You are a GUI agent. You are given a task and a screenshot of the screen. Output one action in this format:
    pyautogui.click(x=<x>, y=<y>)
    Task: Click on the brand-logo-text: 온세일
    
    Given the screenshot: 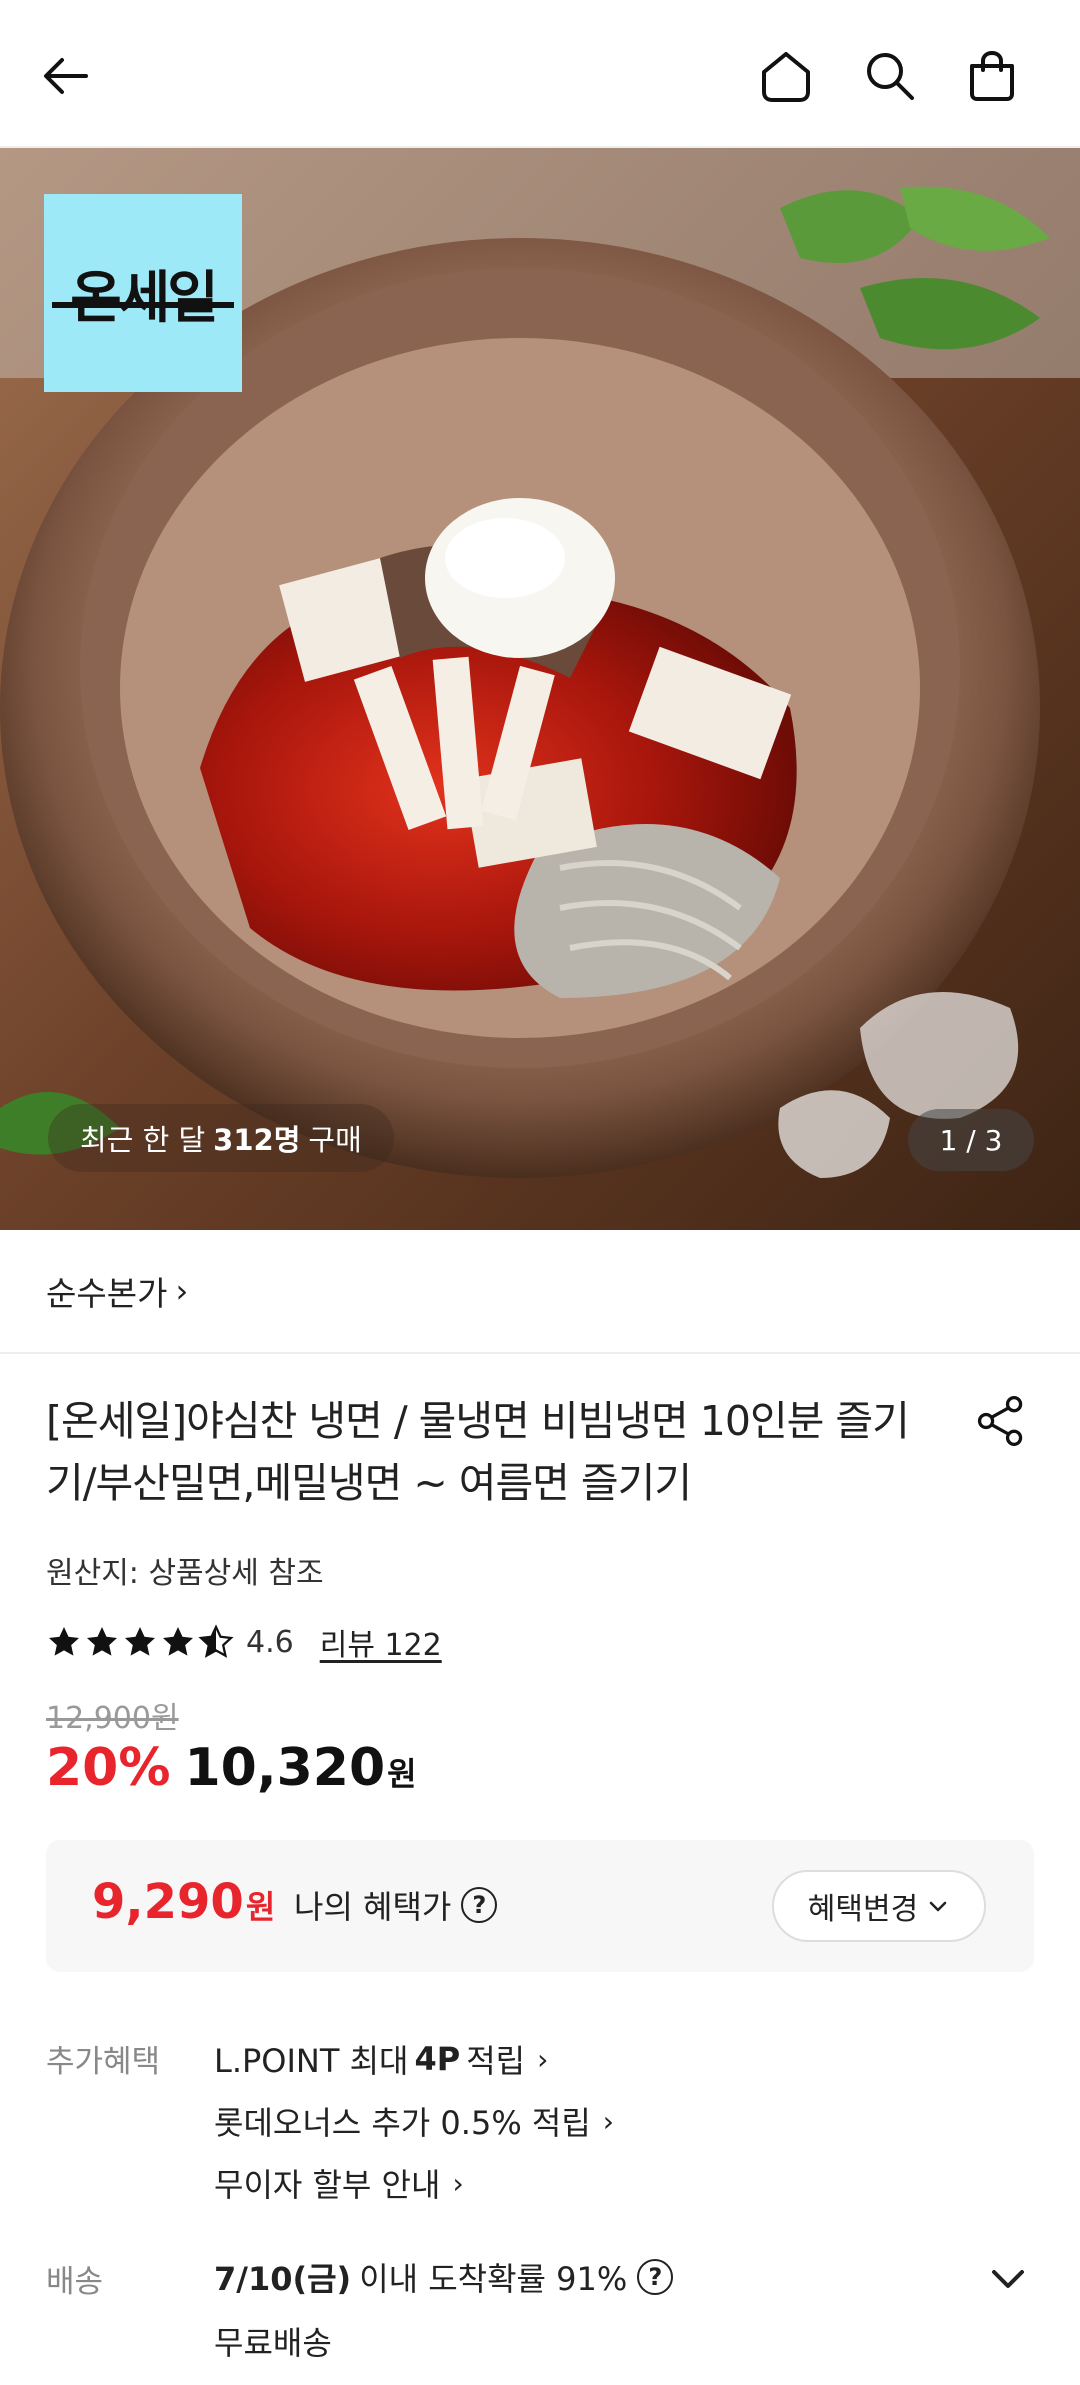 What is the action you would take?
    pyautogui.click(x=144, y=298)
    